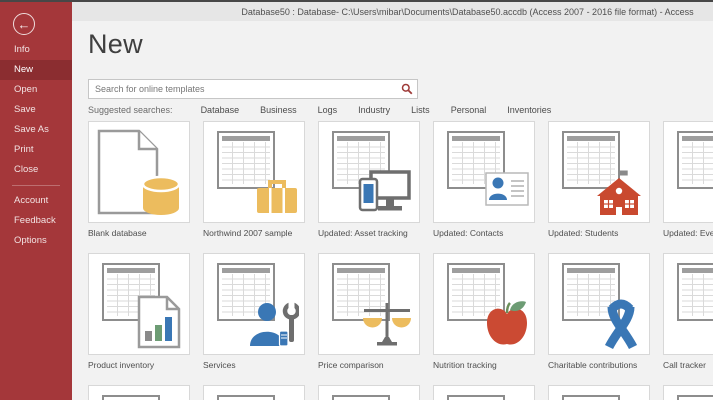  I want to click on template-label: Updated: Contacts, so click(468, 233).